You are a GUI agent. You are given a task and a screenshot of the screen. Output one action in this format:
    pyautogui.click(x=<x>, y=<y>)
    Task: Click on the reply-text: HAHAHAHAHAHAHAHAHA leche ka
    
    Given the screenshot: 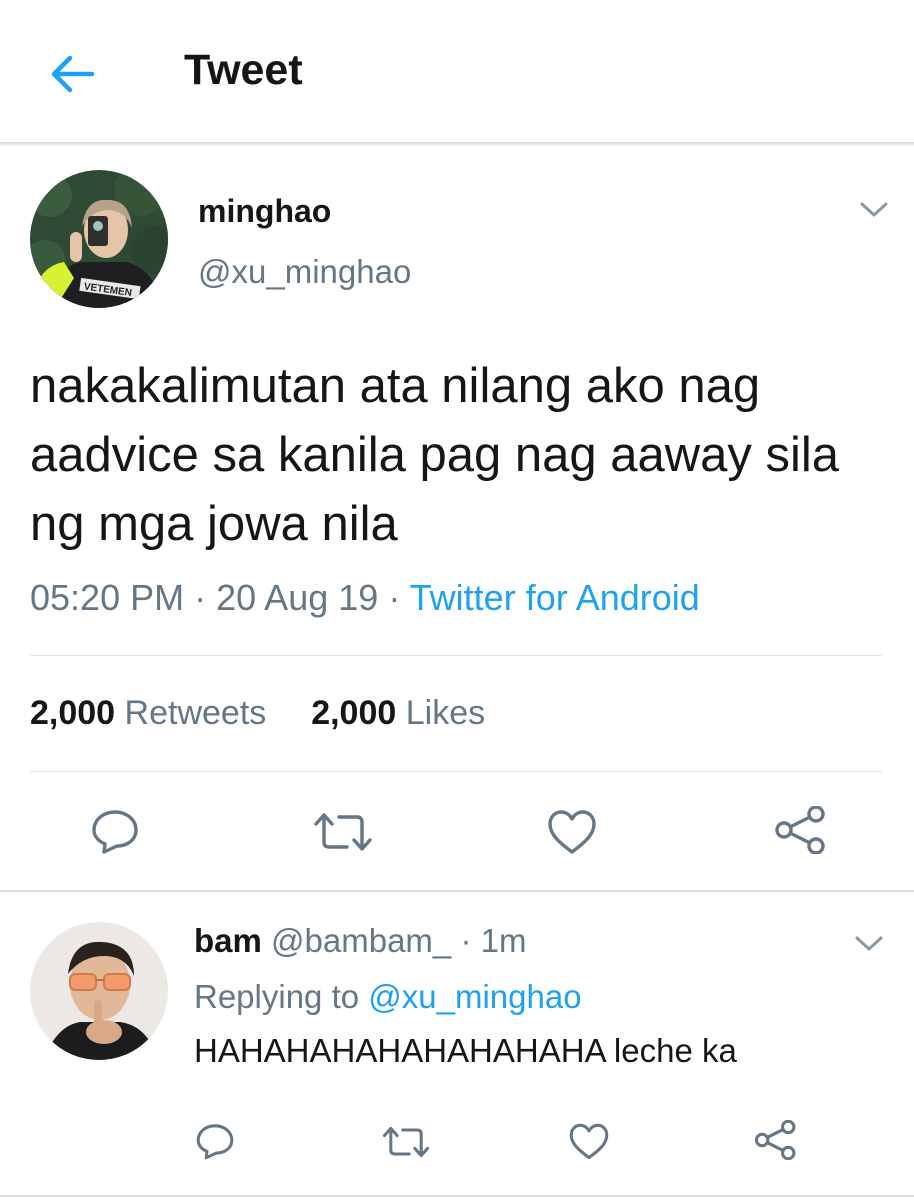 What is the action you would take?
    pyautogui.click(x=465, y=1050)
    